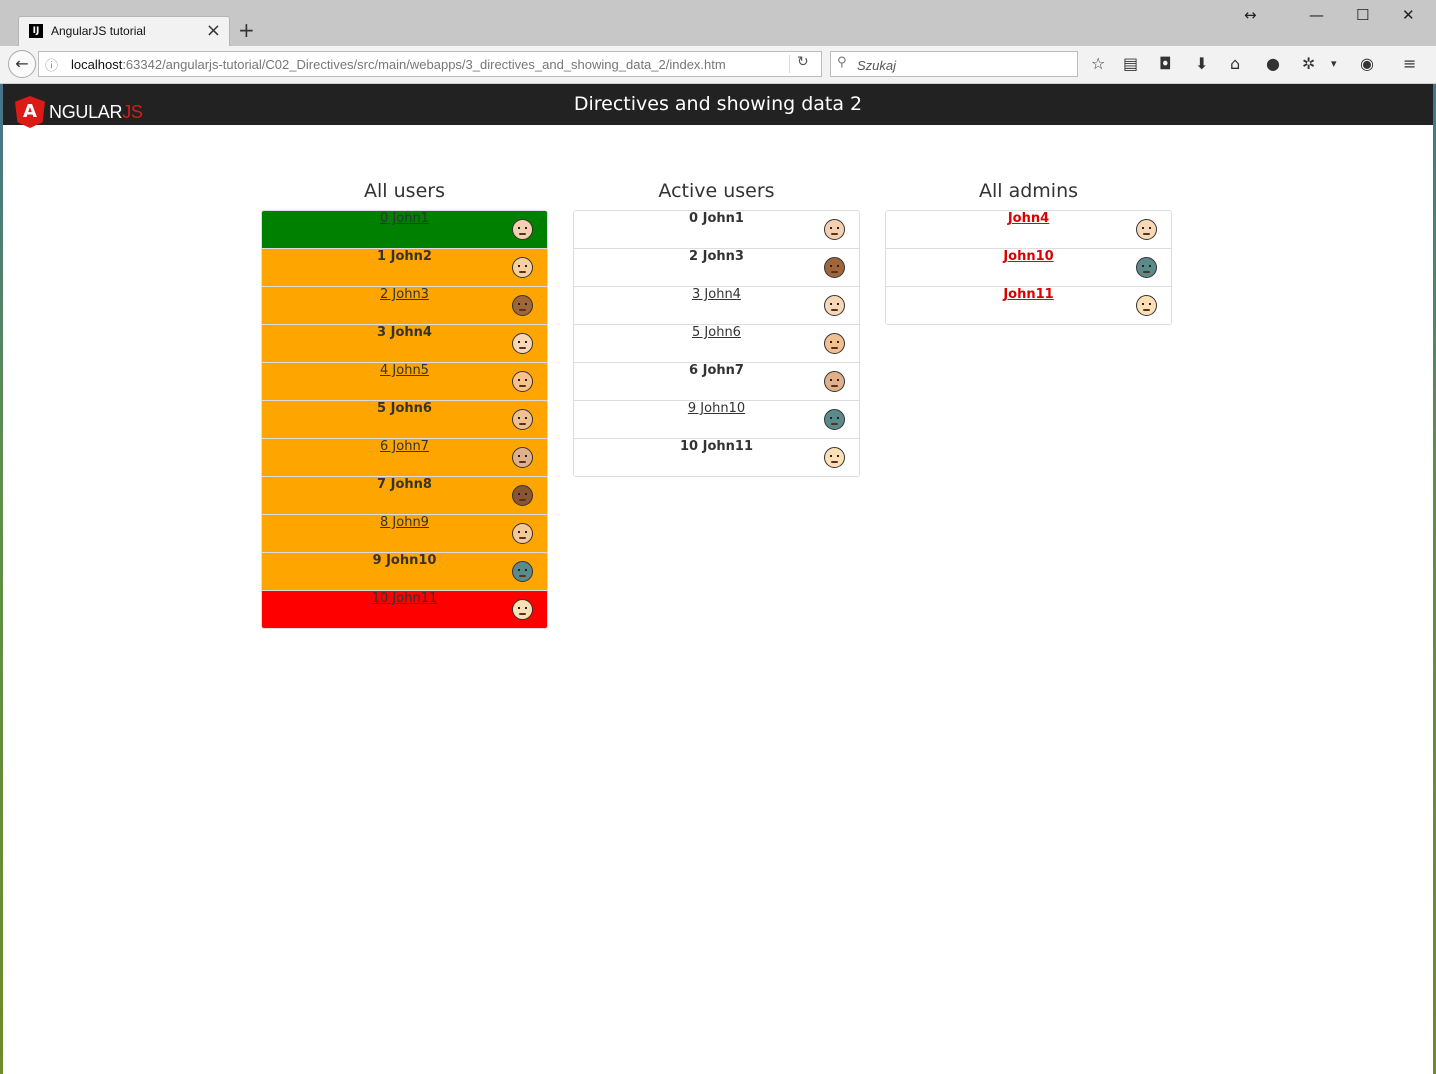 This screenshot has width=1436, height=1074. I want to click on tab-close-icon: ×, so click(213, 30).